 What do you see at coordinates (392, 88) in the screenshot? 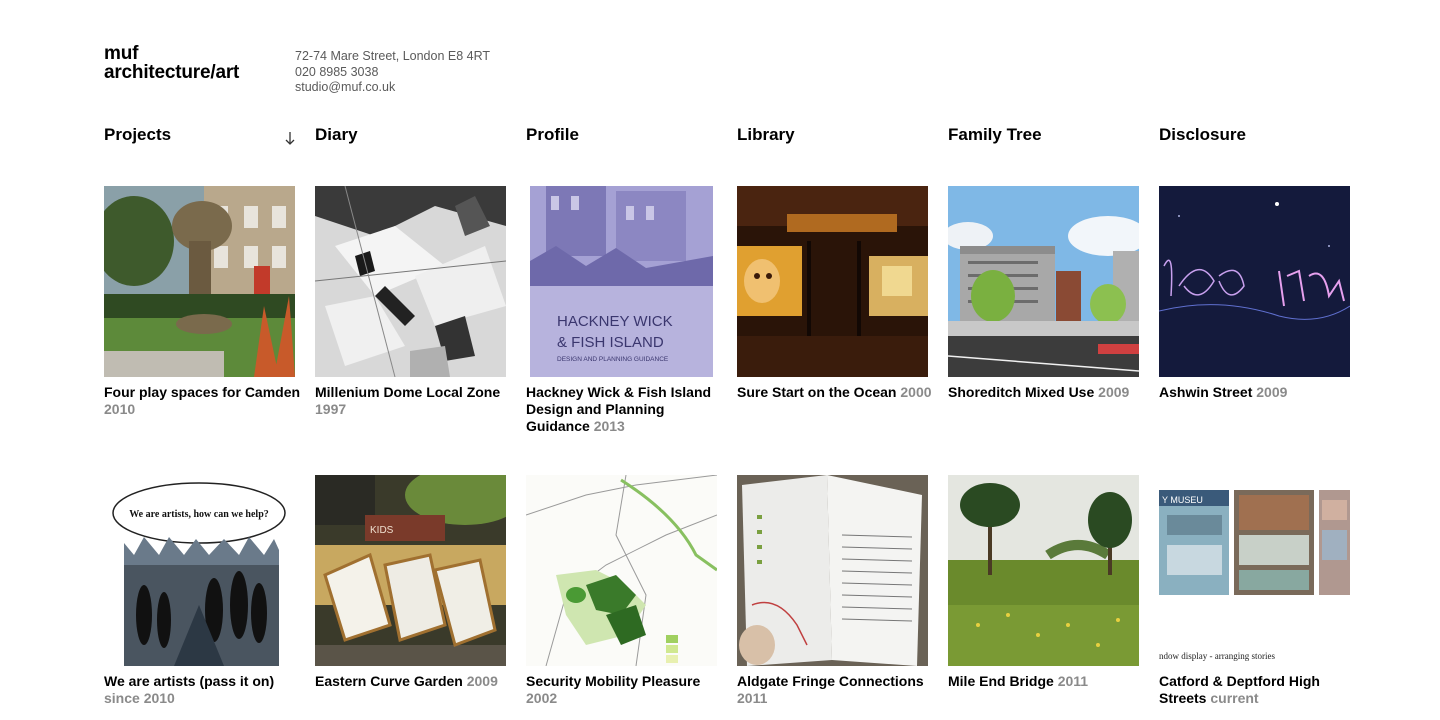
I see `email-link: studio@muf.co.uk` at bounding box center [392, 88].